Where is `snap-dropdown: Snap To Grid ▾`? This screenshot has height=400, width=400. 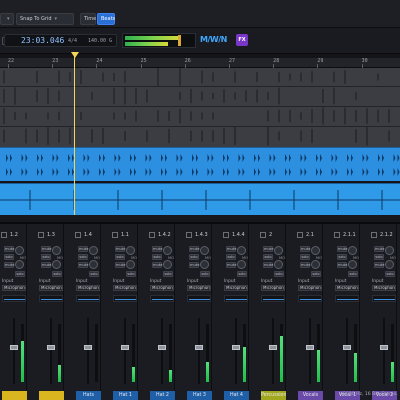
snap-dropdown: Snap To Grid ▾ is located at coordinates (45, 19).